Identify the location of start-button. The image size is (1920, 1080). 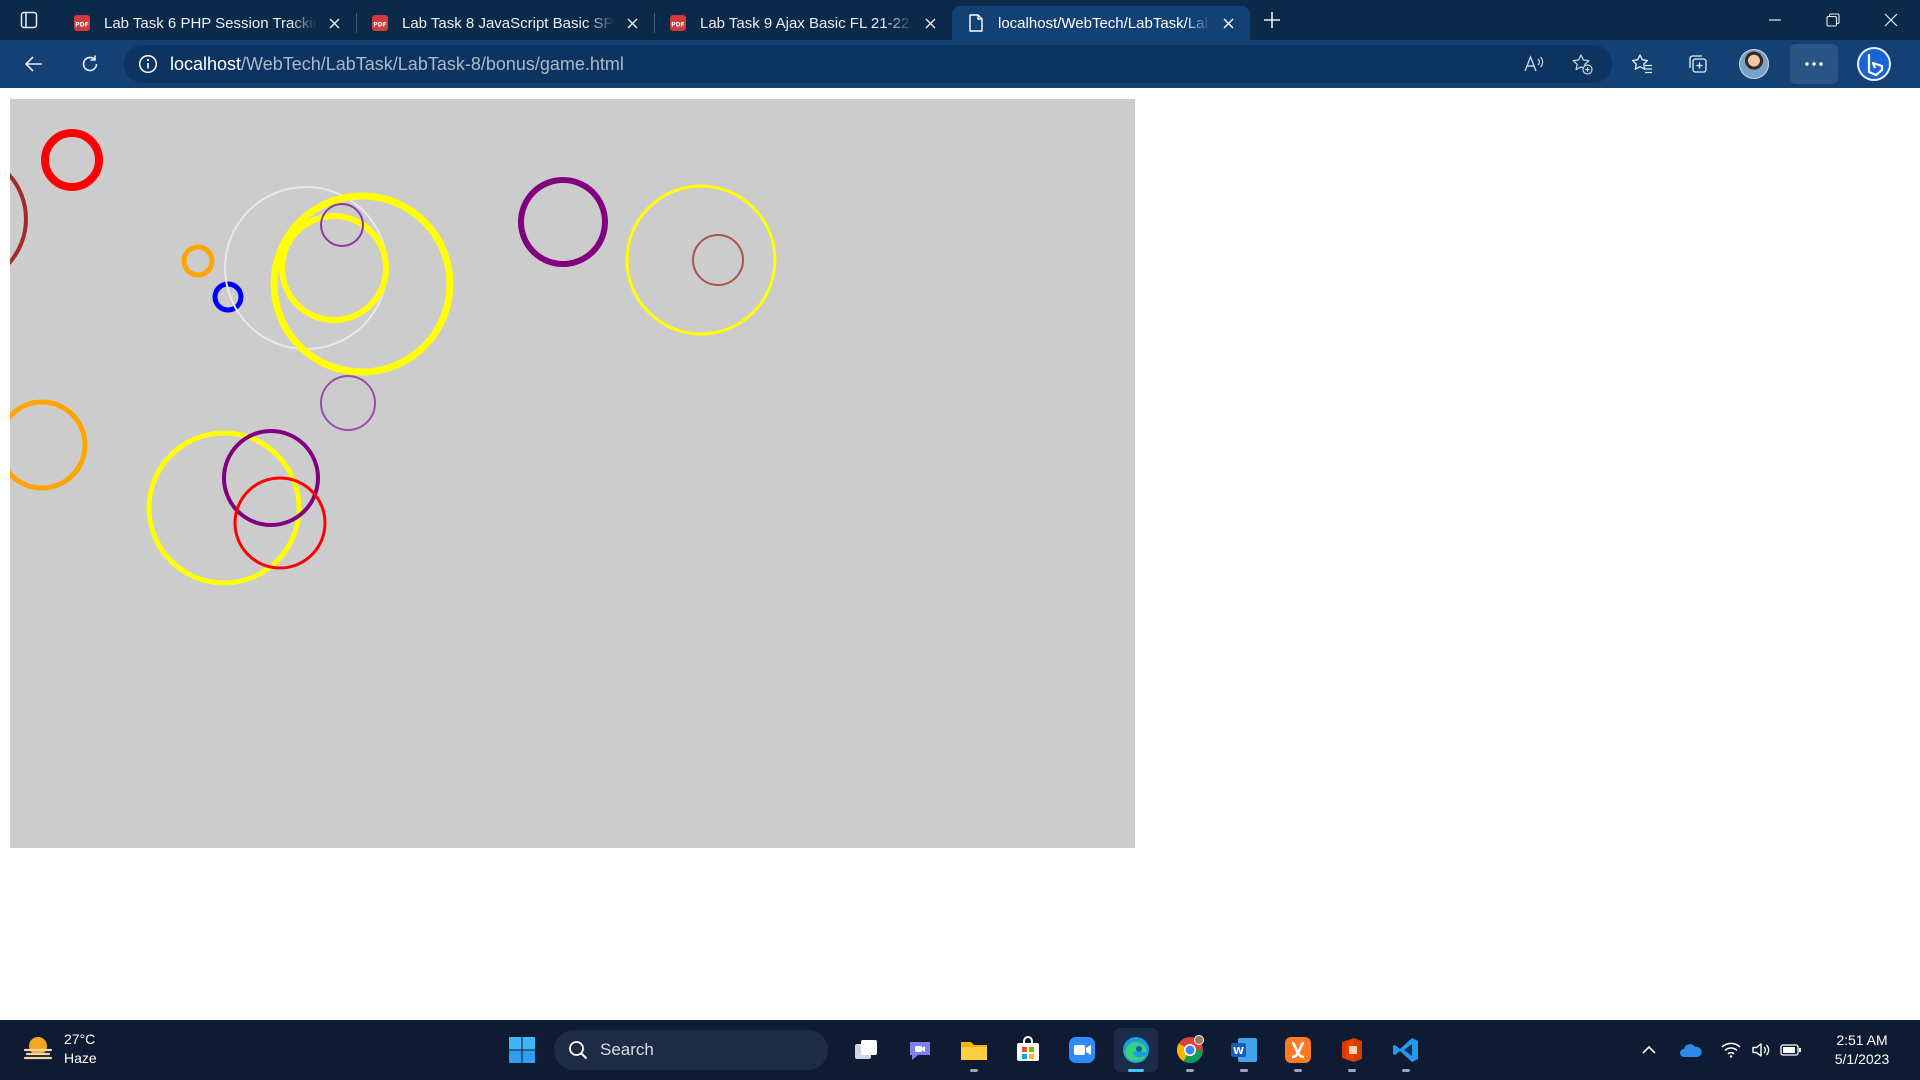
(522, 1050).